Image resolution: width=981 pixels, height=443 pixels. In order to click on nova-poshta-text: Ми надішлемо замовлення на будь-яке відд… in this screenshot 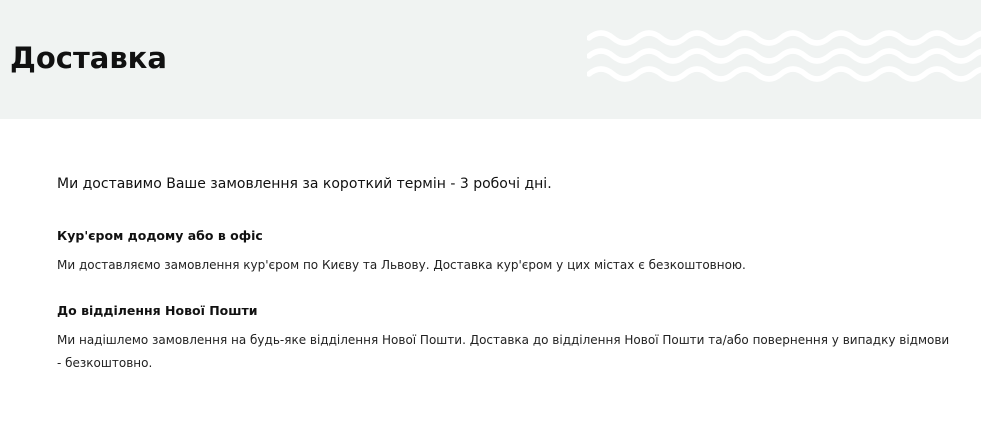, I will do `click(503, 351)`.